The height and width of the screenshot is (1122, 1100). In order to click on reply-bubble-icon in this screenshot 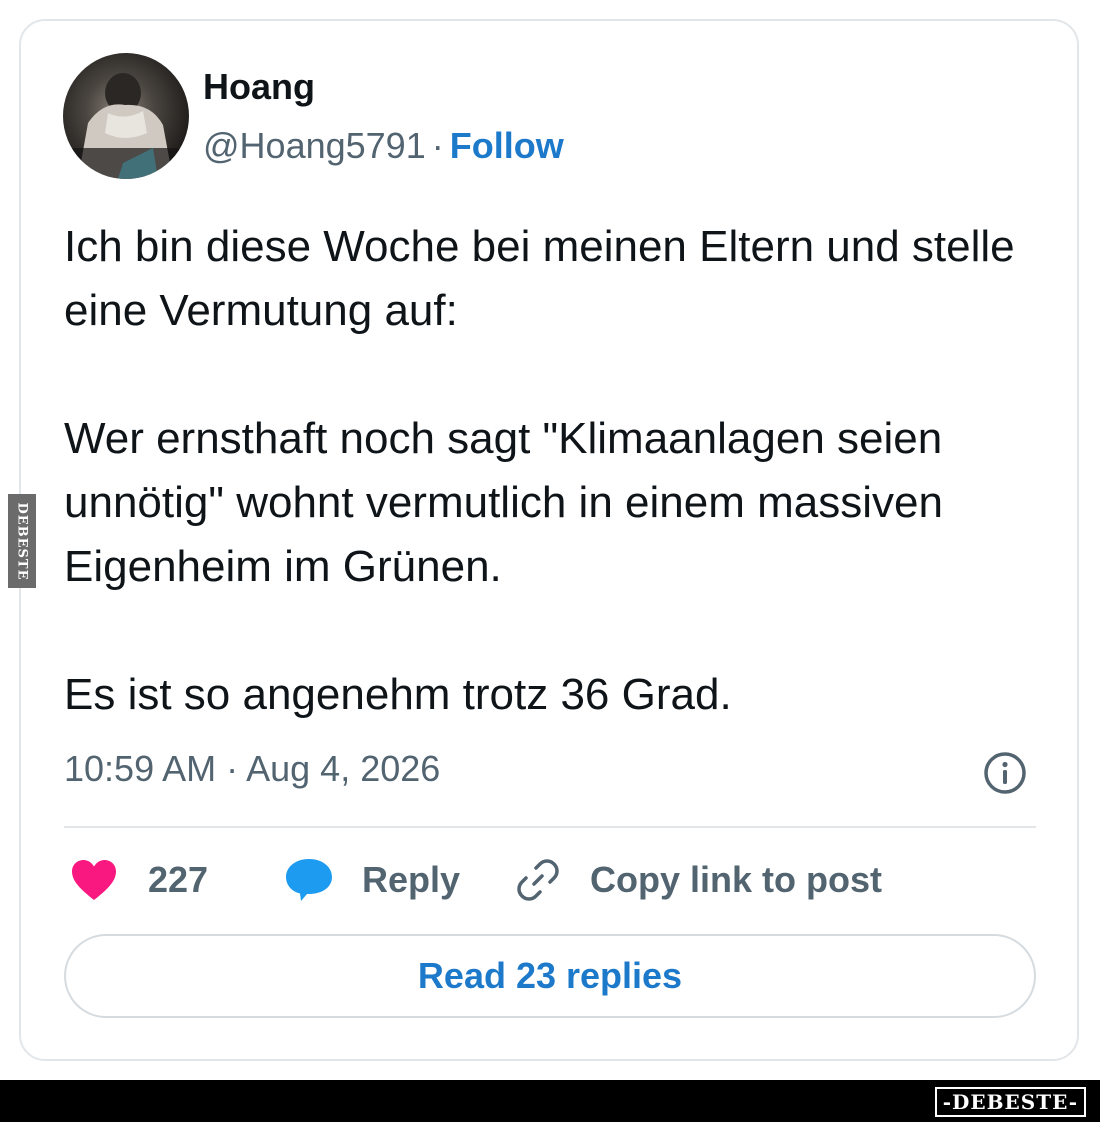, I will do `click(309, 880)`.